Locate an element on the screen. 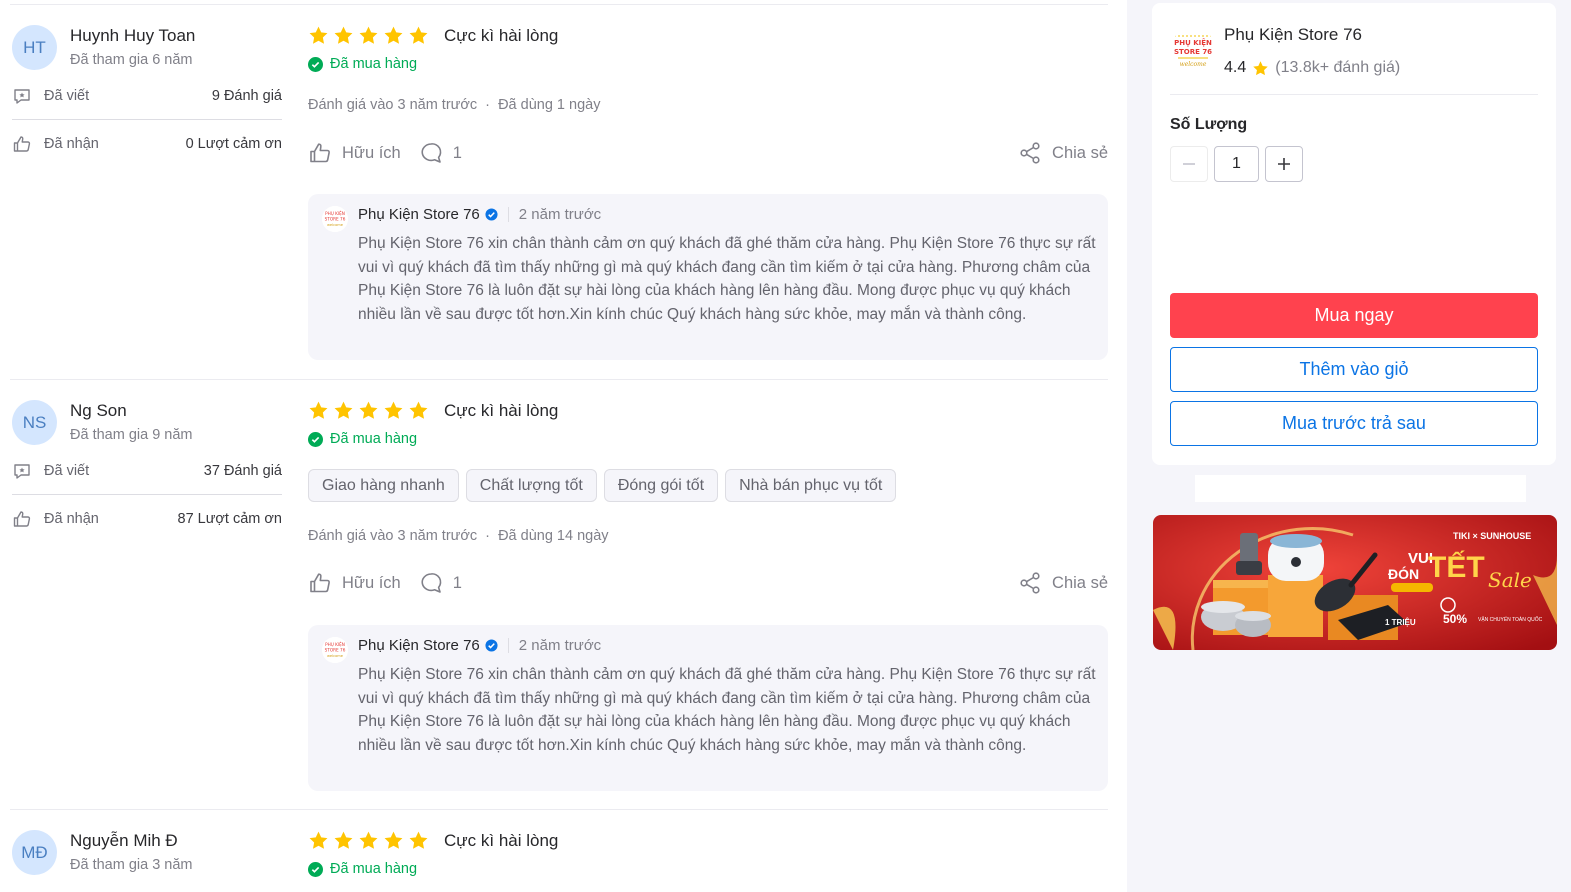 The image size is (1571, 892). avatar: NS is located at coordinates (34, 422).